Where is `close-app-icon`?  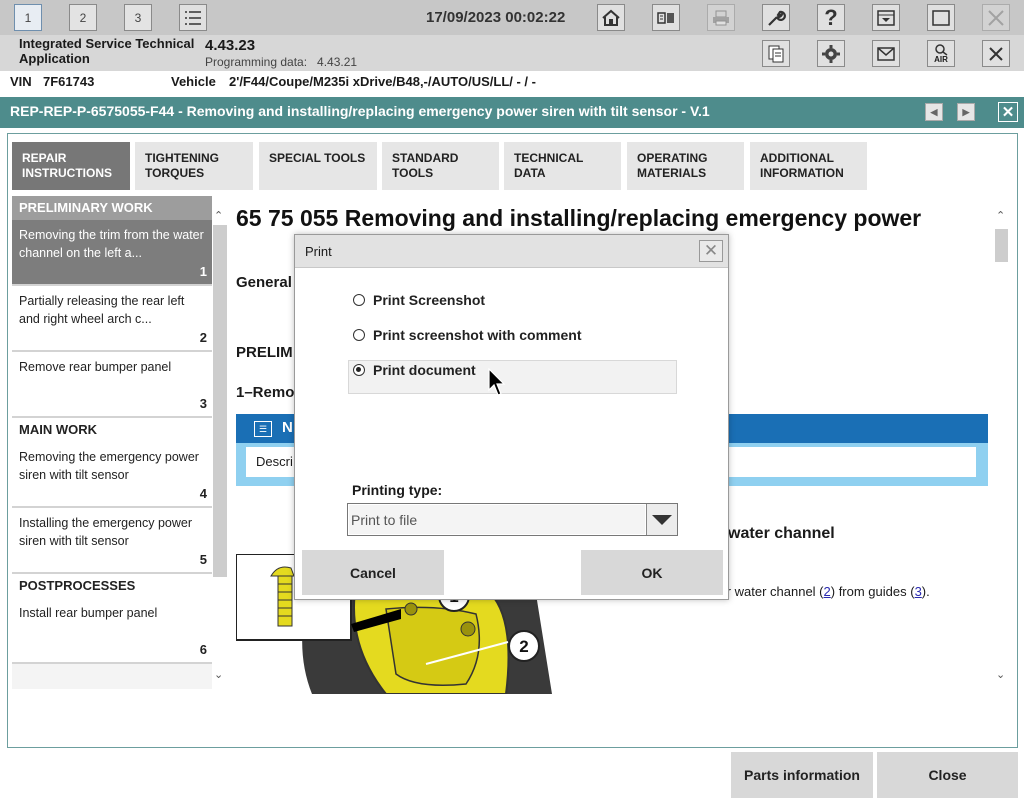 close-app-icon is located at coordinates (996, 53).